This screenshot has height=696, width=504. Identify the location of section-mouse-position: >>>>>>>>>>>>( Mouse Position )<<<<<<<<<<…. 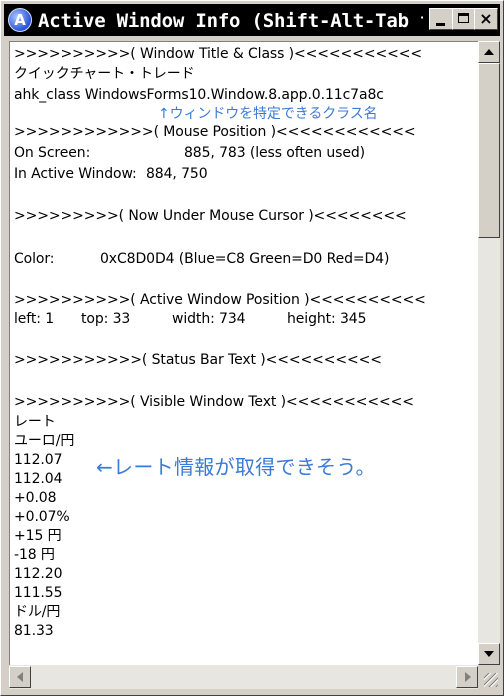
(215, 132).